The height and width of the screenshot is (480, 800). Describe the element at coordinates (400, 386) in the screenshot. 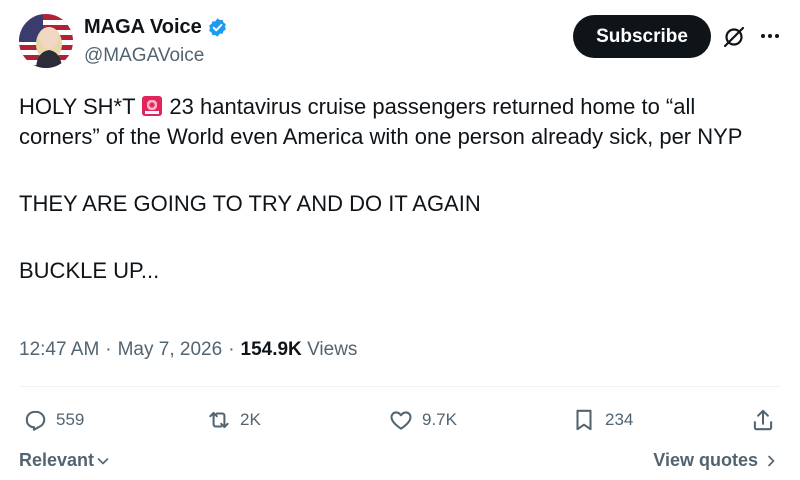

I see `divider` at that location.